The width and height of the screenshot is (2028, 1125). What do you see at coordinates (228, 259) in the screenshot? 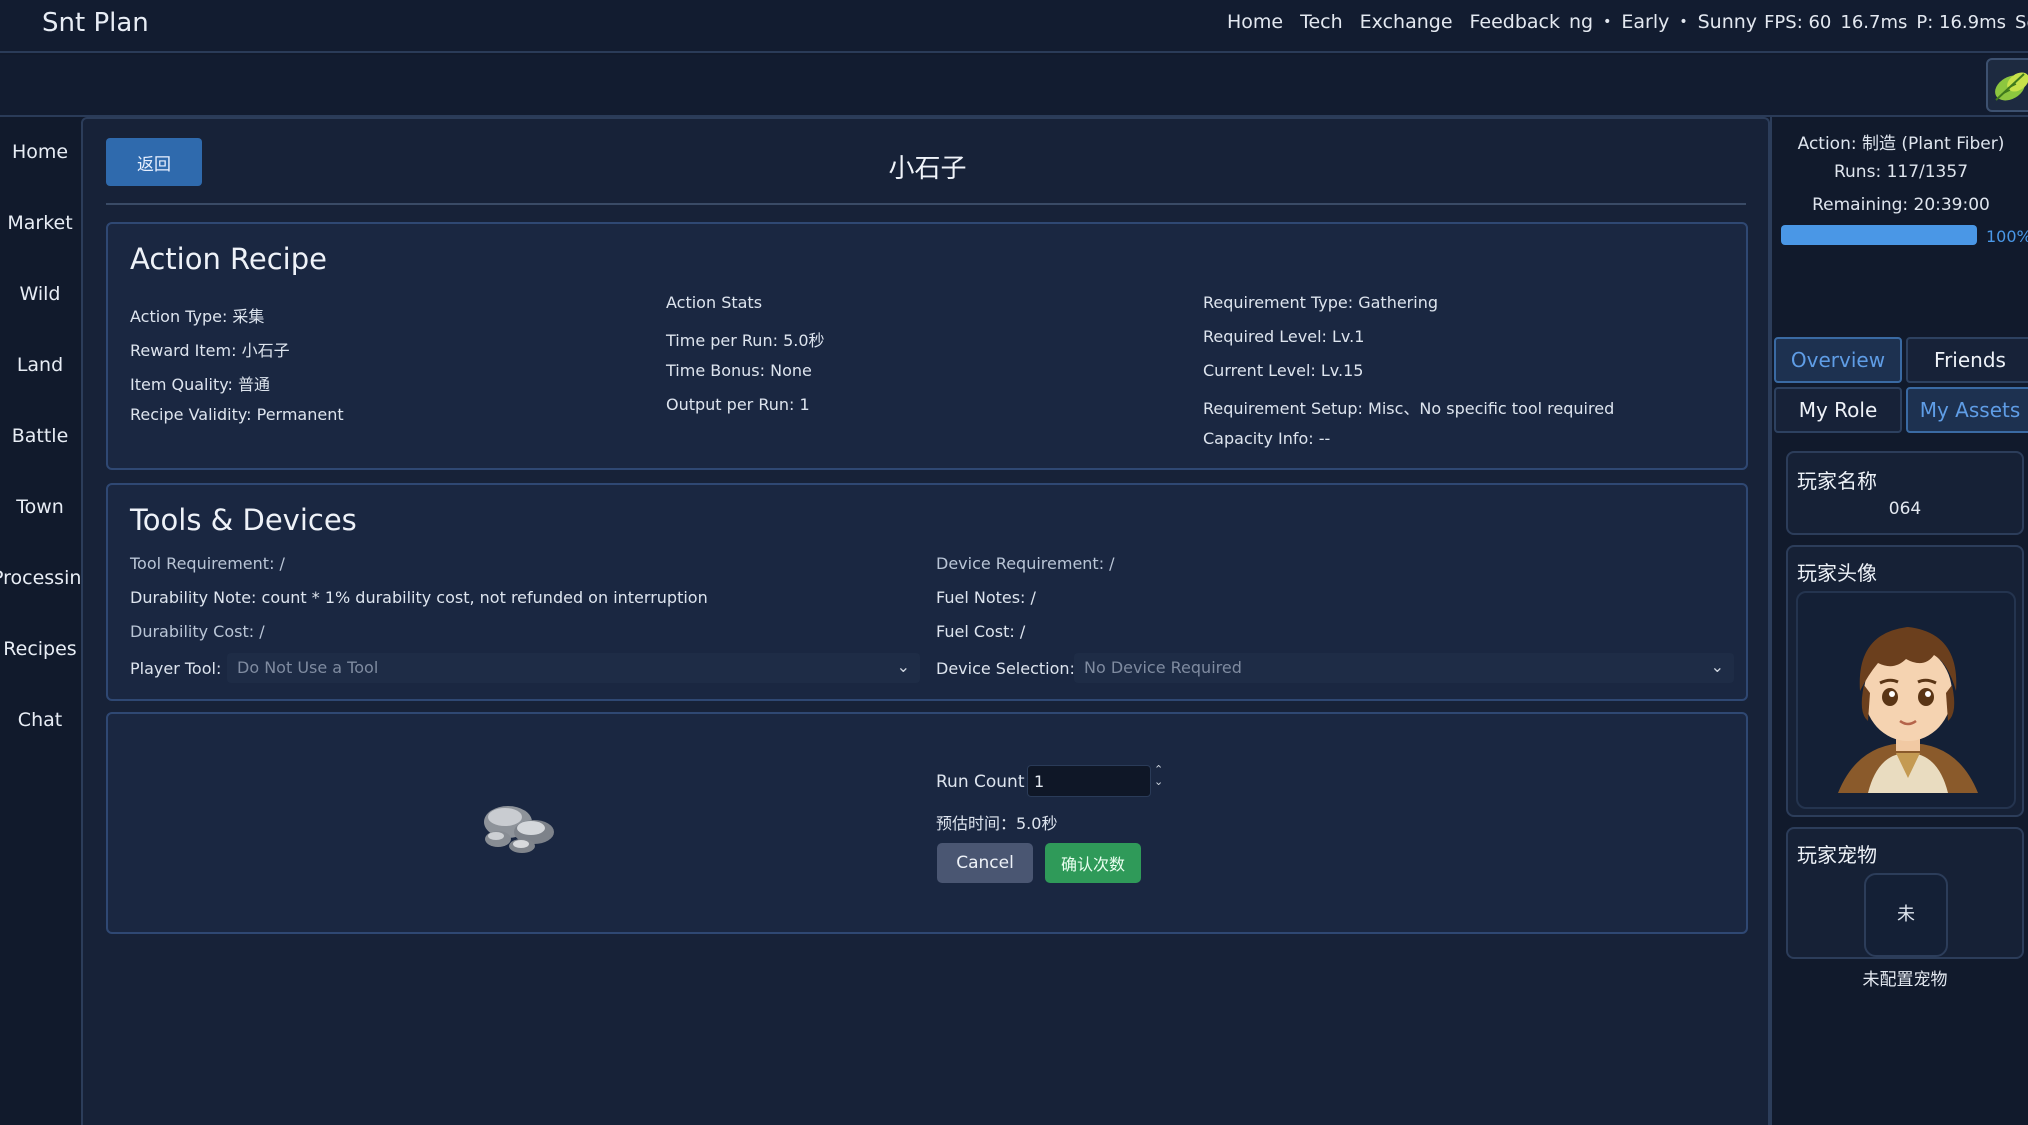
I see `action-recipe-heading: Action Recipe` at bounding box center [228, 259].